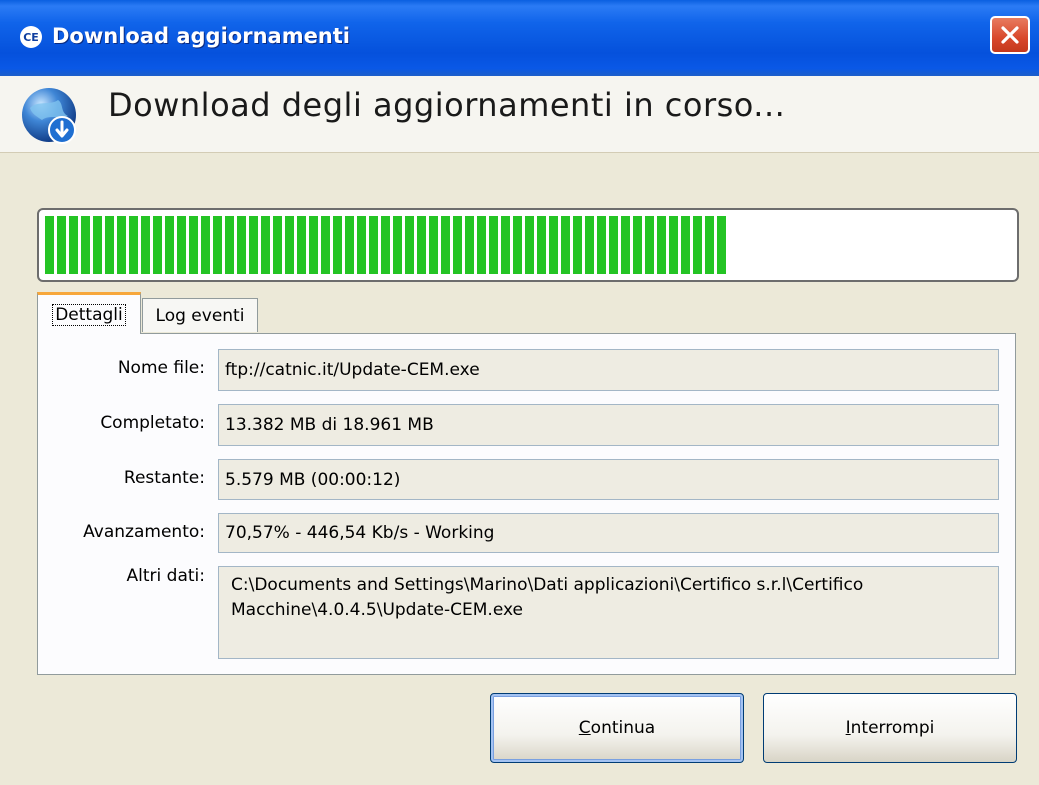 The image size is (1039, 785). I want to click on interrompi-button: Interrompi, so click(890, 728).